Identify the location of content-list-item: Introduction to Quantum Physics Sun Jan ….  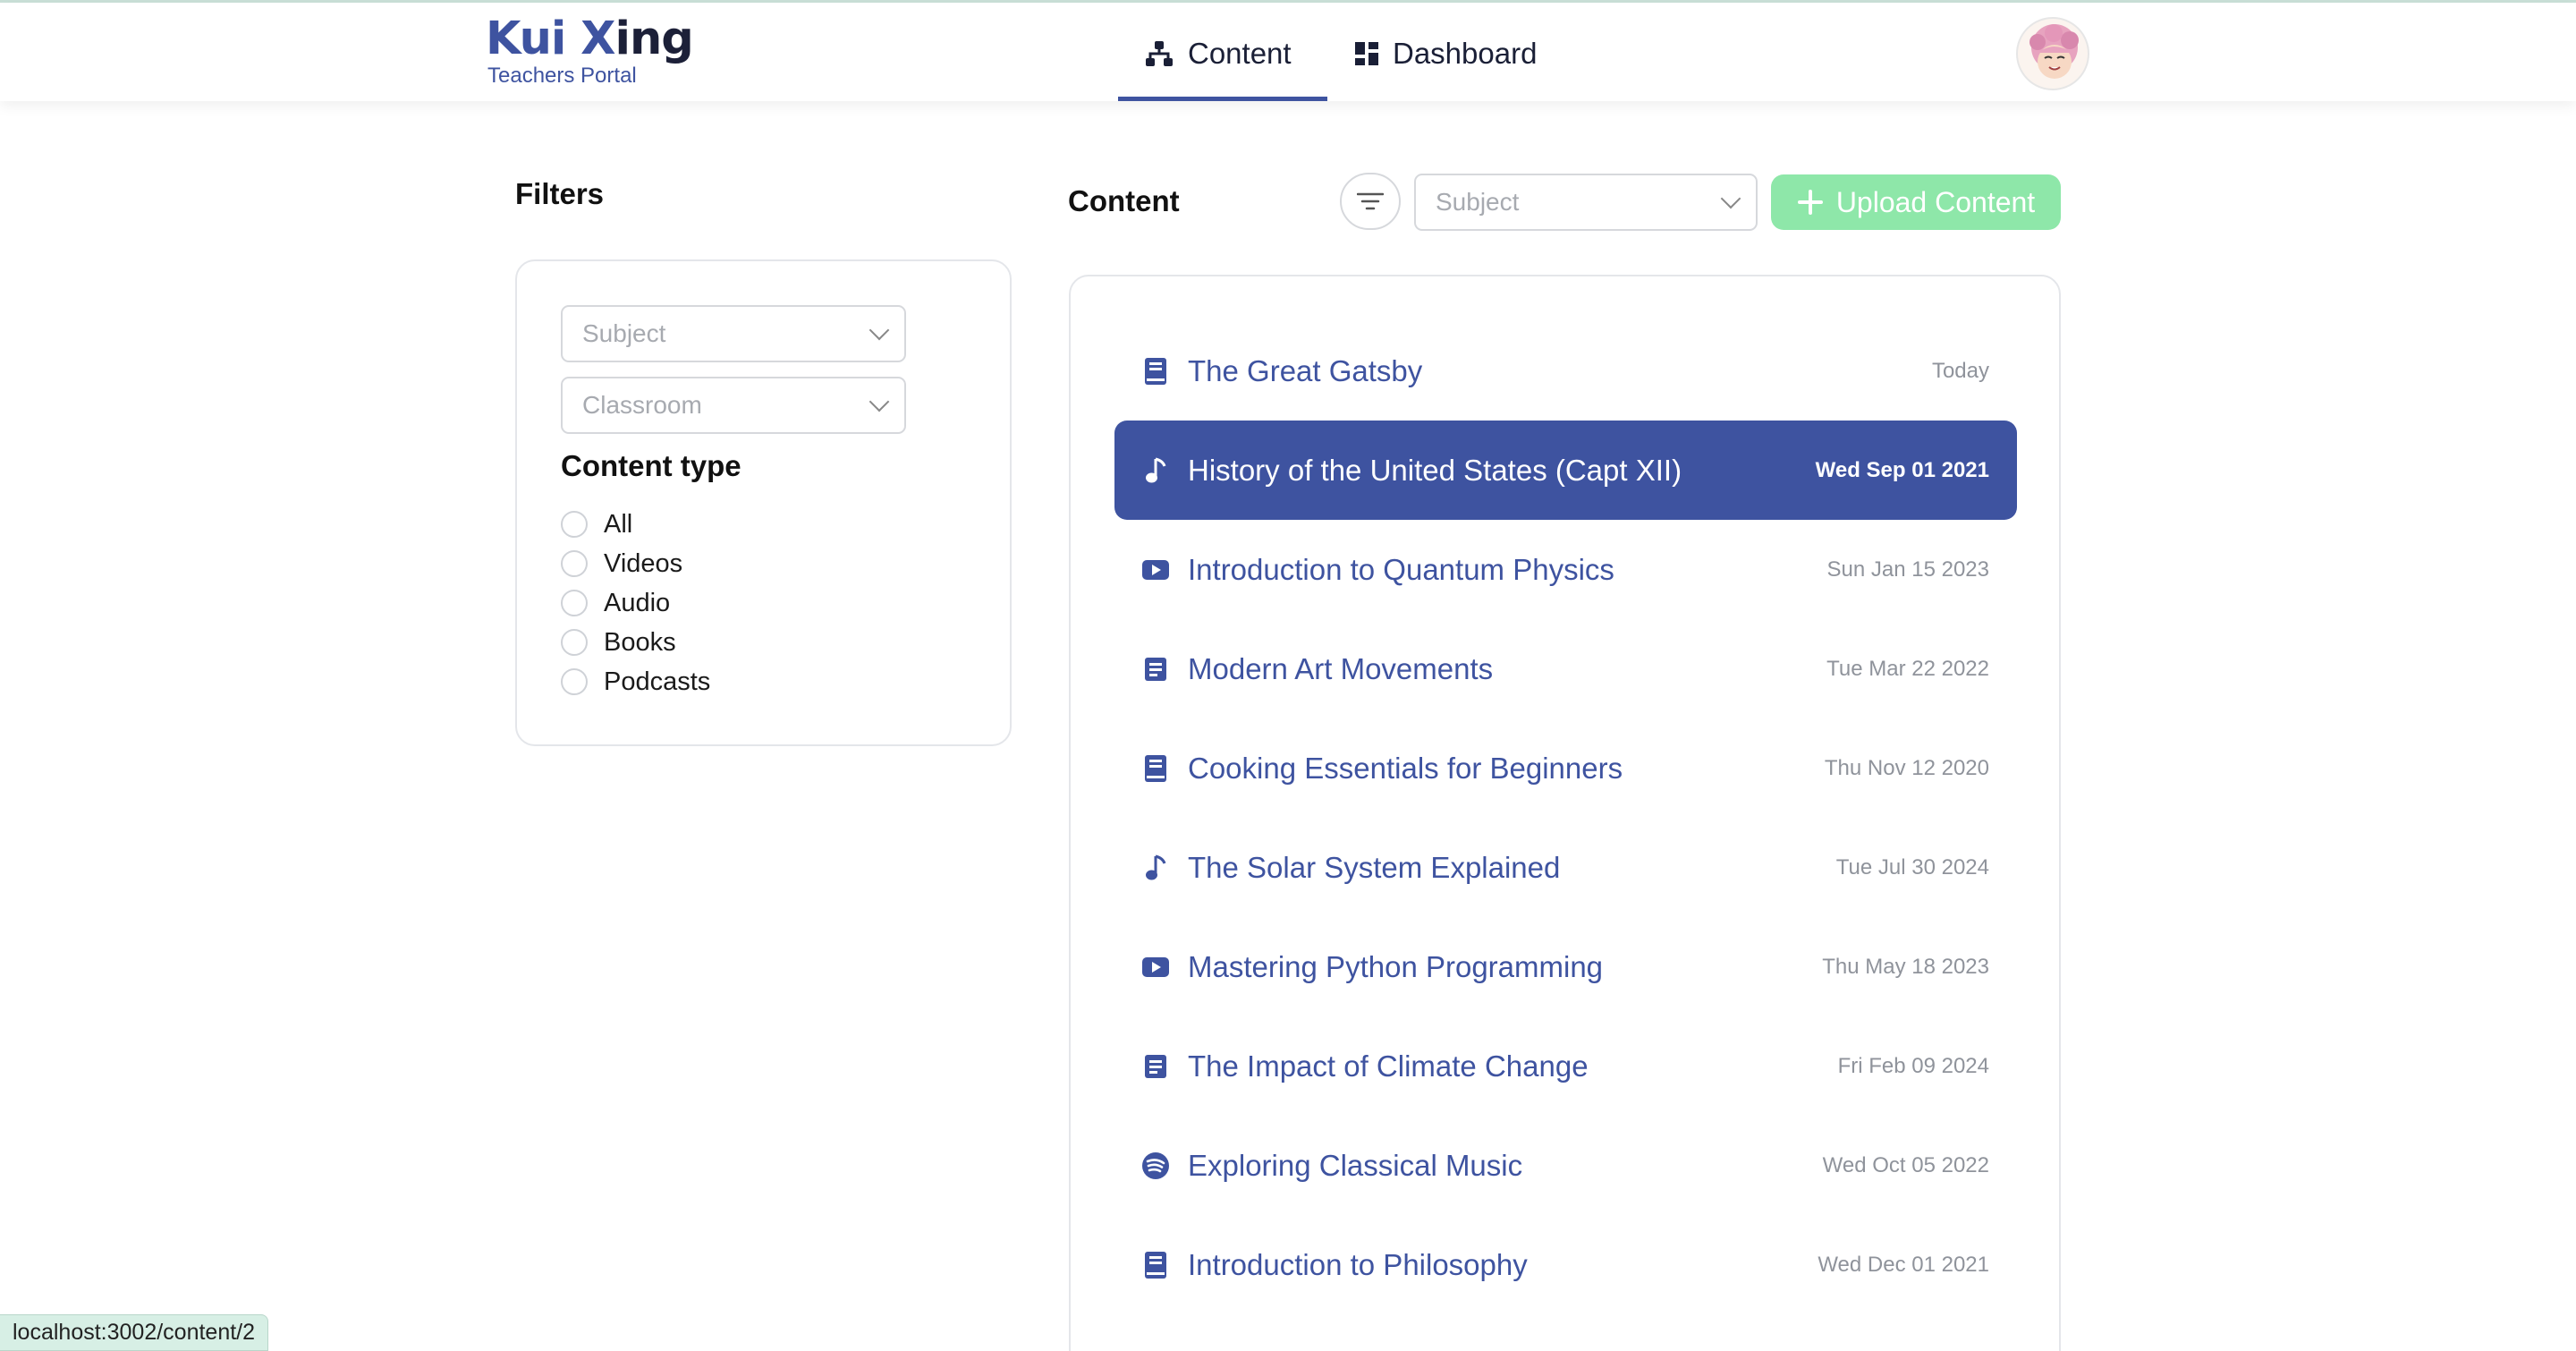
(1565, 569).